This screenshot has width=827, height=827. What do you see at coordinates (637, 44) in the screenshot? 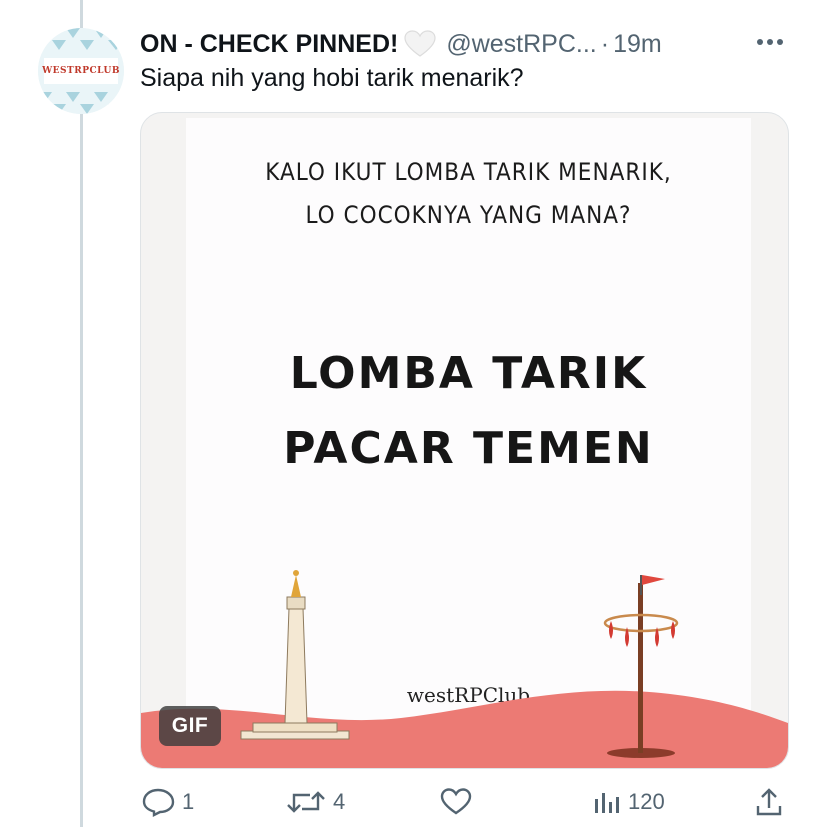
I see `timestamp: 19m` at bounding box center [637, 44].